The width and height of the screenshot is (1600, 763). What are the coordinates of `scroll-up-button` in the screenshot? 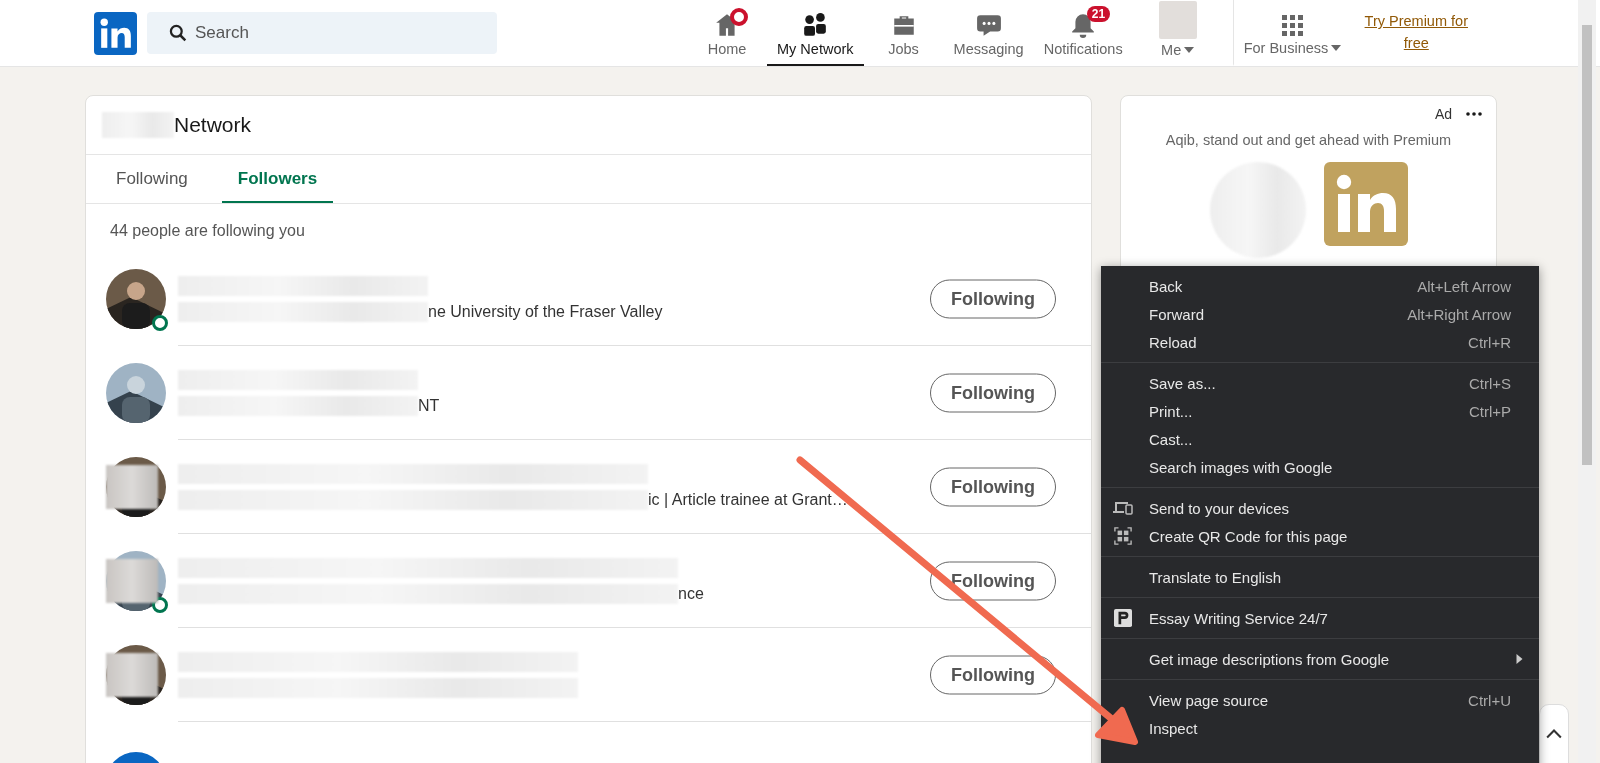 It's located at (1554, 733).